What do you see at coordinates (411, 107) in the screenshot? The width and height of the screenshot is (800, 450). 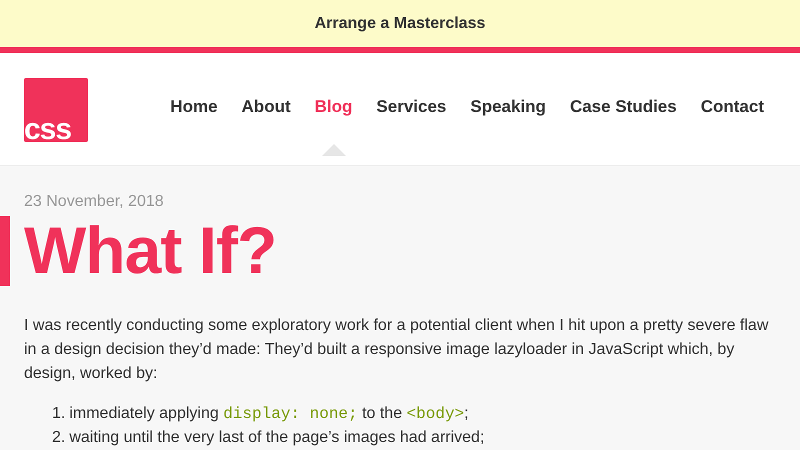 I see `nav-link: Services` at bounding box center [411, 107].